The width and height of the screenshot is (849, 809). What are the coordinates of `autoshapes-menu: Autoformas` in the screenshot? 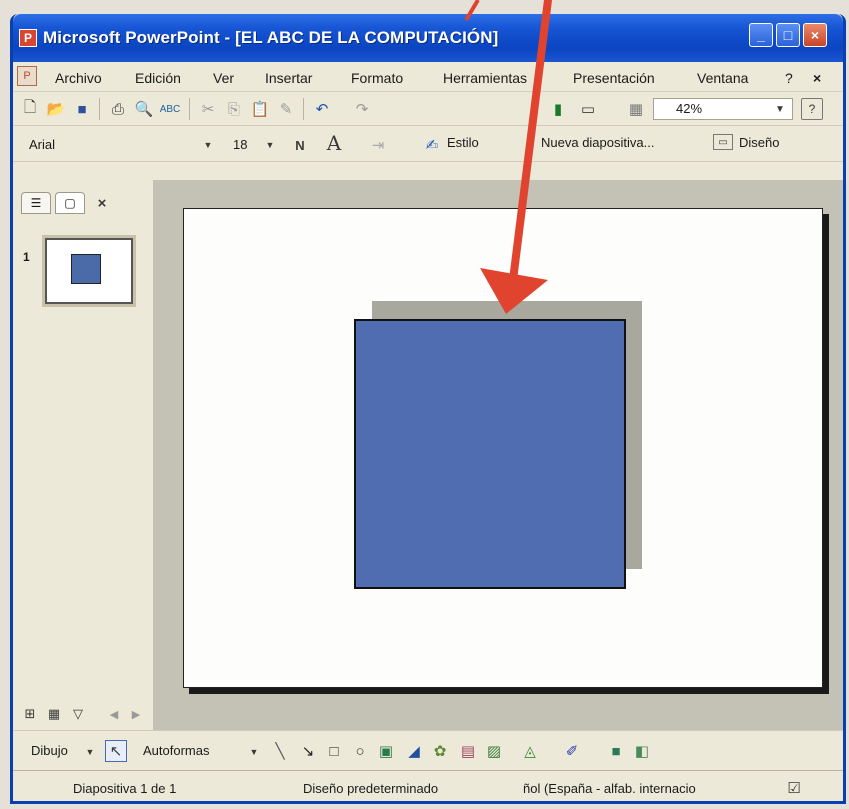 It's located at (176, 750).